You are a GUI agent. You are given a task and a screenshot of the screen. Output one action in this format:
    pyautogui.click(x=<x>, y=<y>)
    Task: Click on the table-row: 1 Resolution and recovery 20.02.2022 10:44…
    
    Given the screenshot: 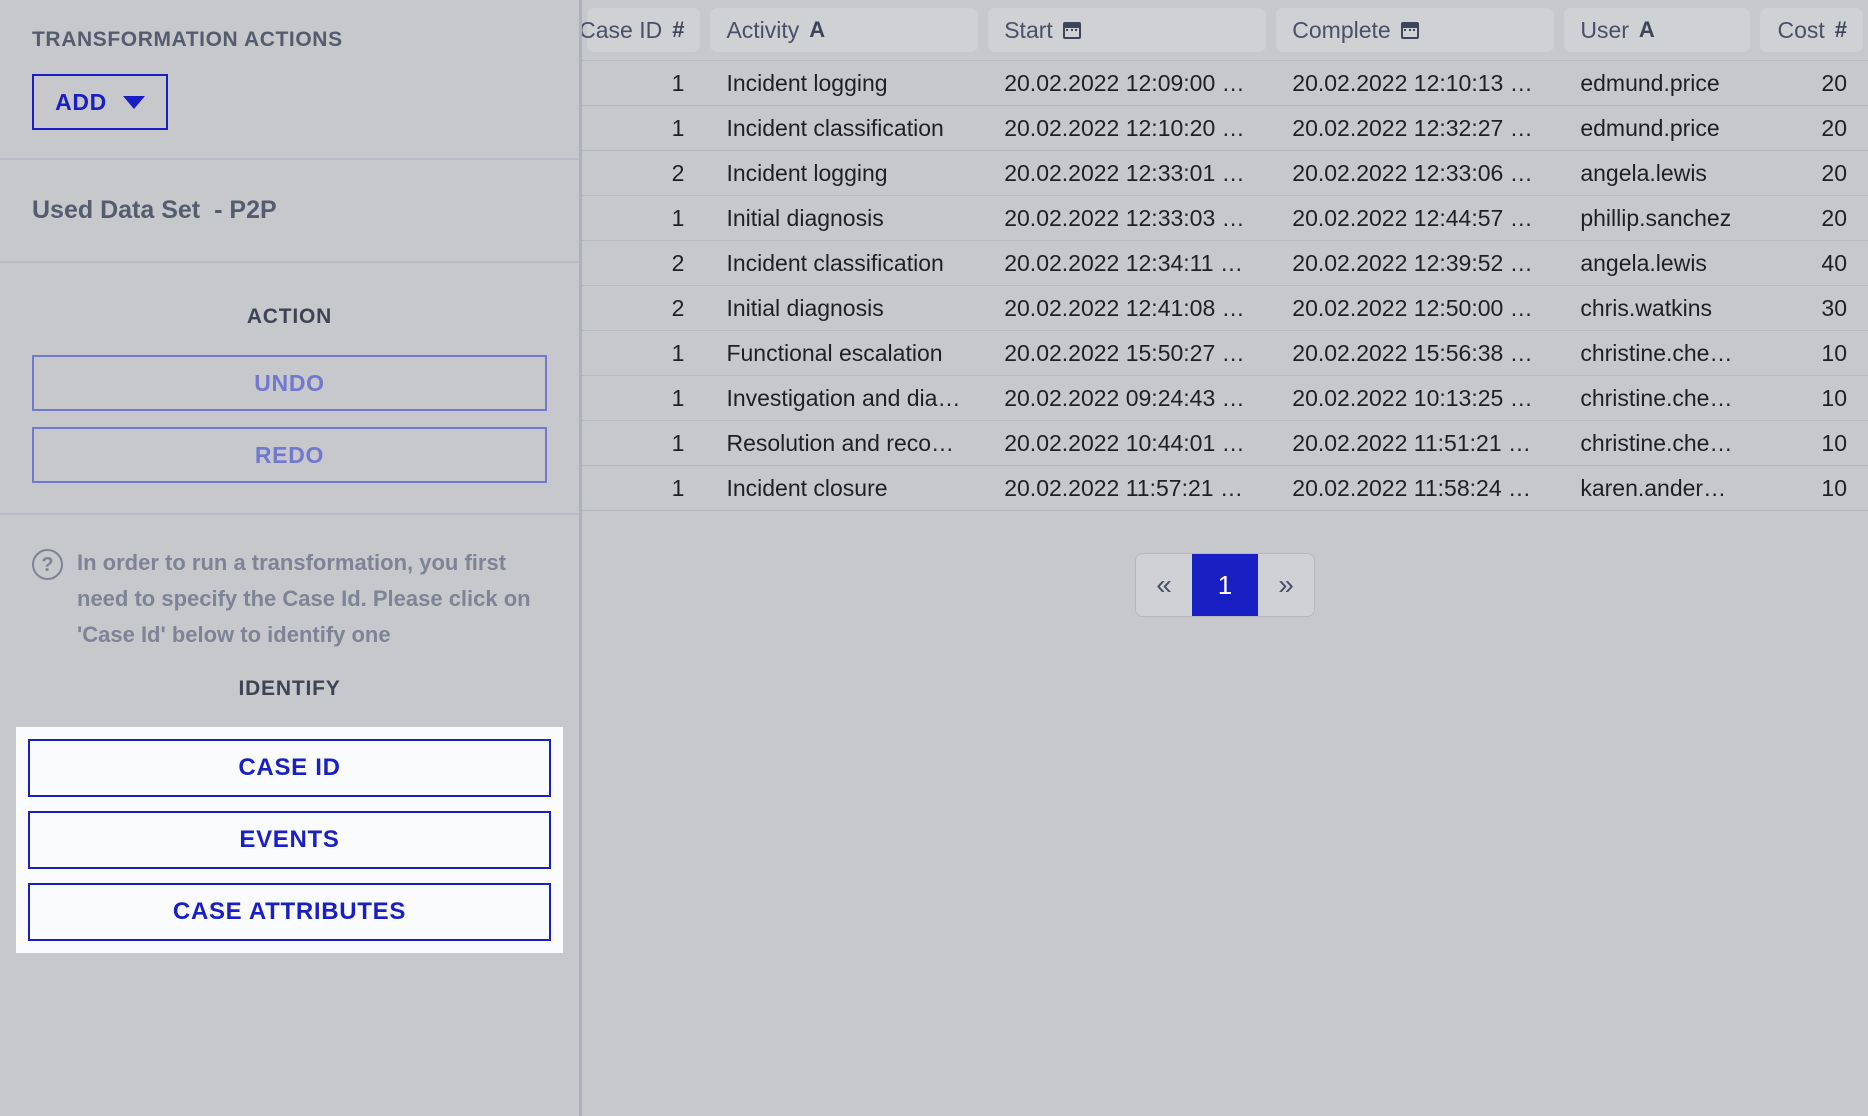 What is the action you would take?
    pyautogui.click(x=1225, y=443)
    